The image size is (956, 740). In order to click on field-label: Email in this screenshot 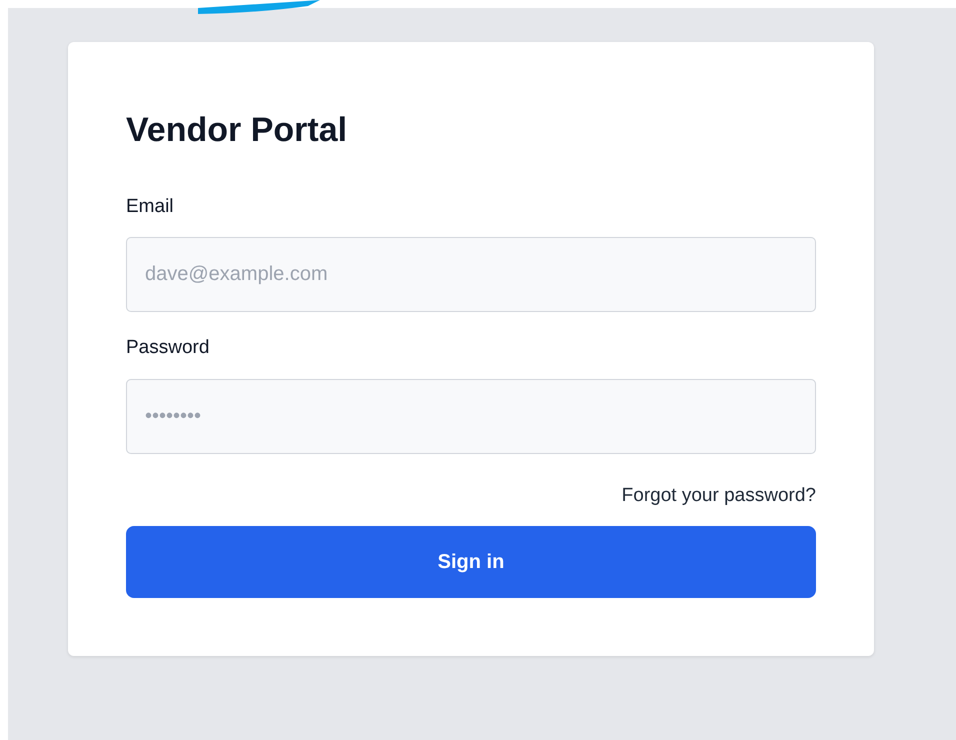, I will do `click(150, 206)`.